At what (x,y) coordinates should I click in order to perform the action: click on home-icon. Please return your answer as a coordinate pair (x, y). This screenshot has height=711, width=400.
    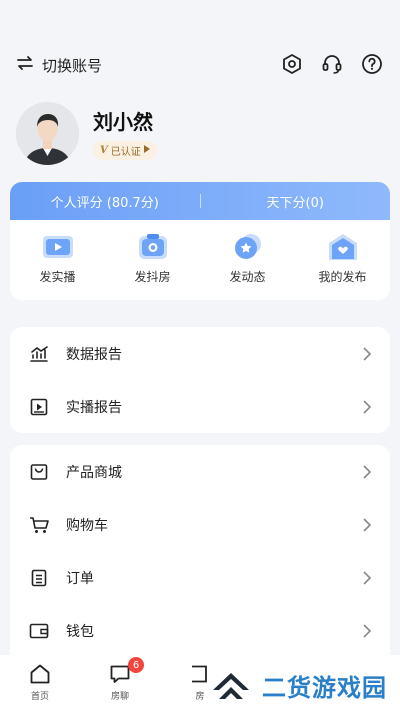
    Looking at the image, I should click on (40, 674).